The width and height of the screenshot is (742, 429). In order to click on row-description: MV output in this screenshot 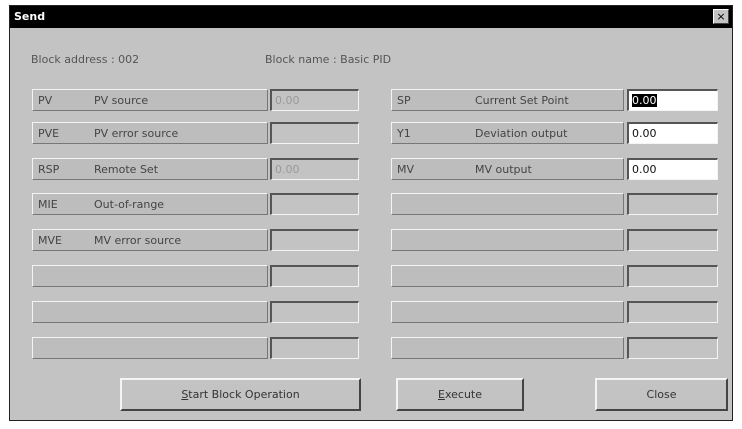, I will do `click(503, 169)`.